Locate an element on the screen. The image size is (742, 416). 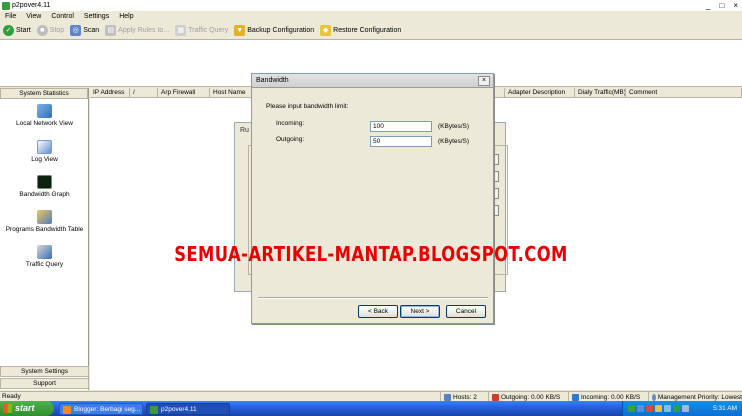
p2pover-icon is located at coordinates (154, 410).